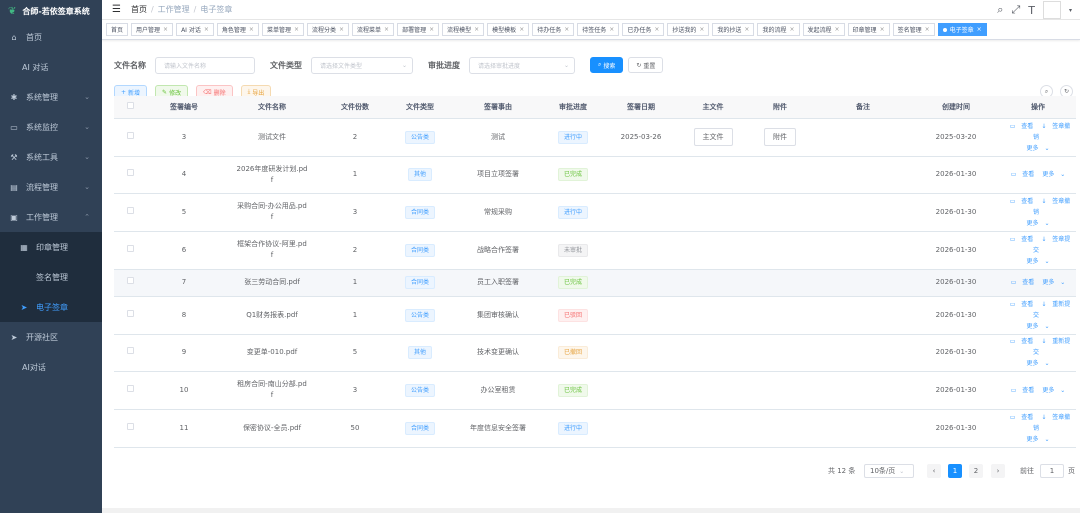 The height and width of the screenshot is (513, 1080). What do you see at coordinates (51, 11) in the screenshot?
I see `app-logo: ❦ 合師-若依签章系统` at bounding box center [51, 11].